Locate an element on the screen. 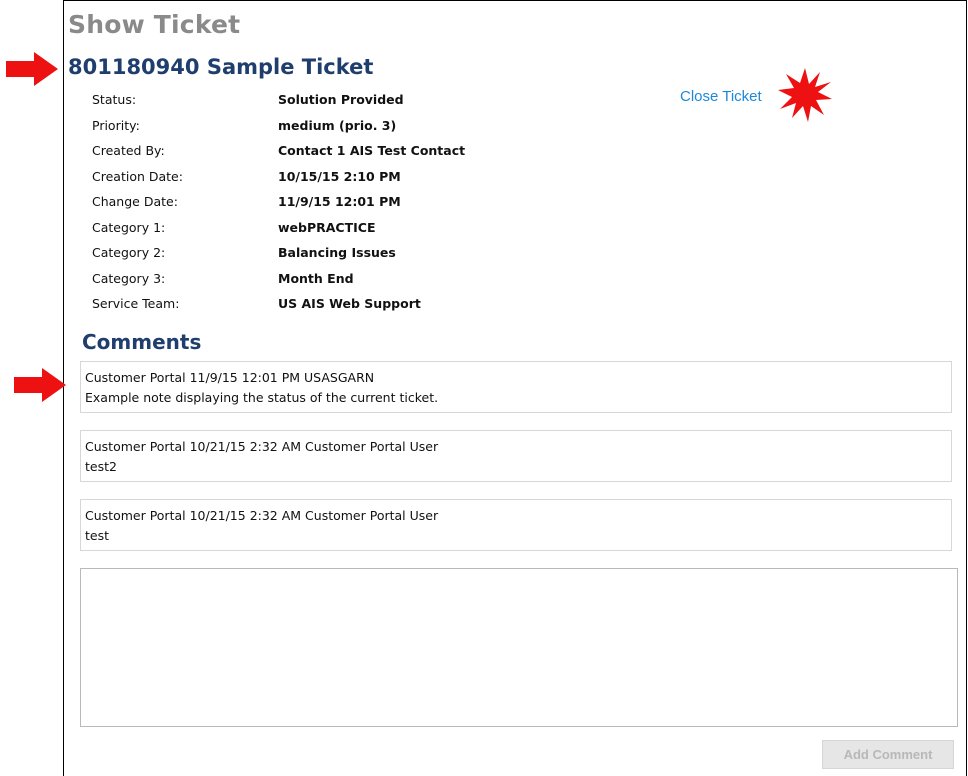  detail-label: Service Team: is located at coordinates (136, 303).